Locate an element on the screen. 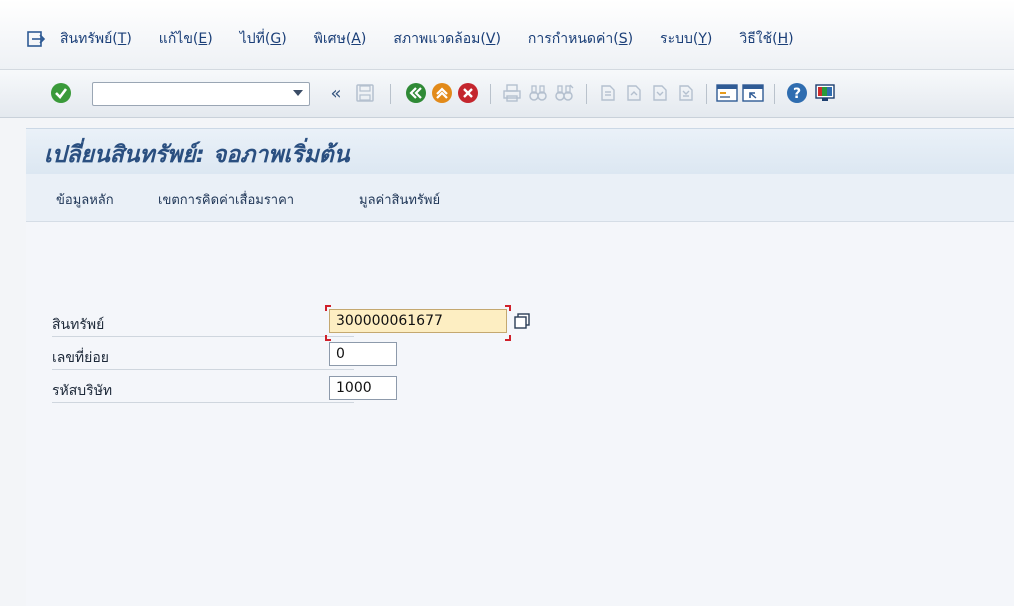 This screenshot has width=1014, height=606. menu-extras: พิเศษ(A) is located at coordinates (340, 39).